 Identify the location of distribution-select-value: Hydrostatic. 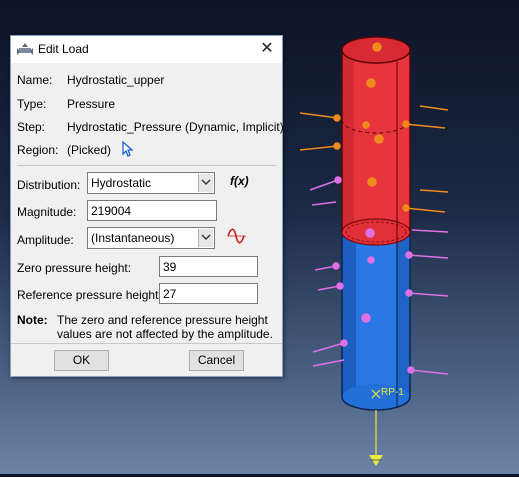
(121, 183).